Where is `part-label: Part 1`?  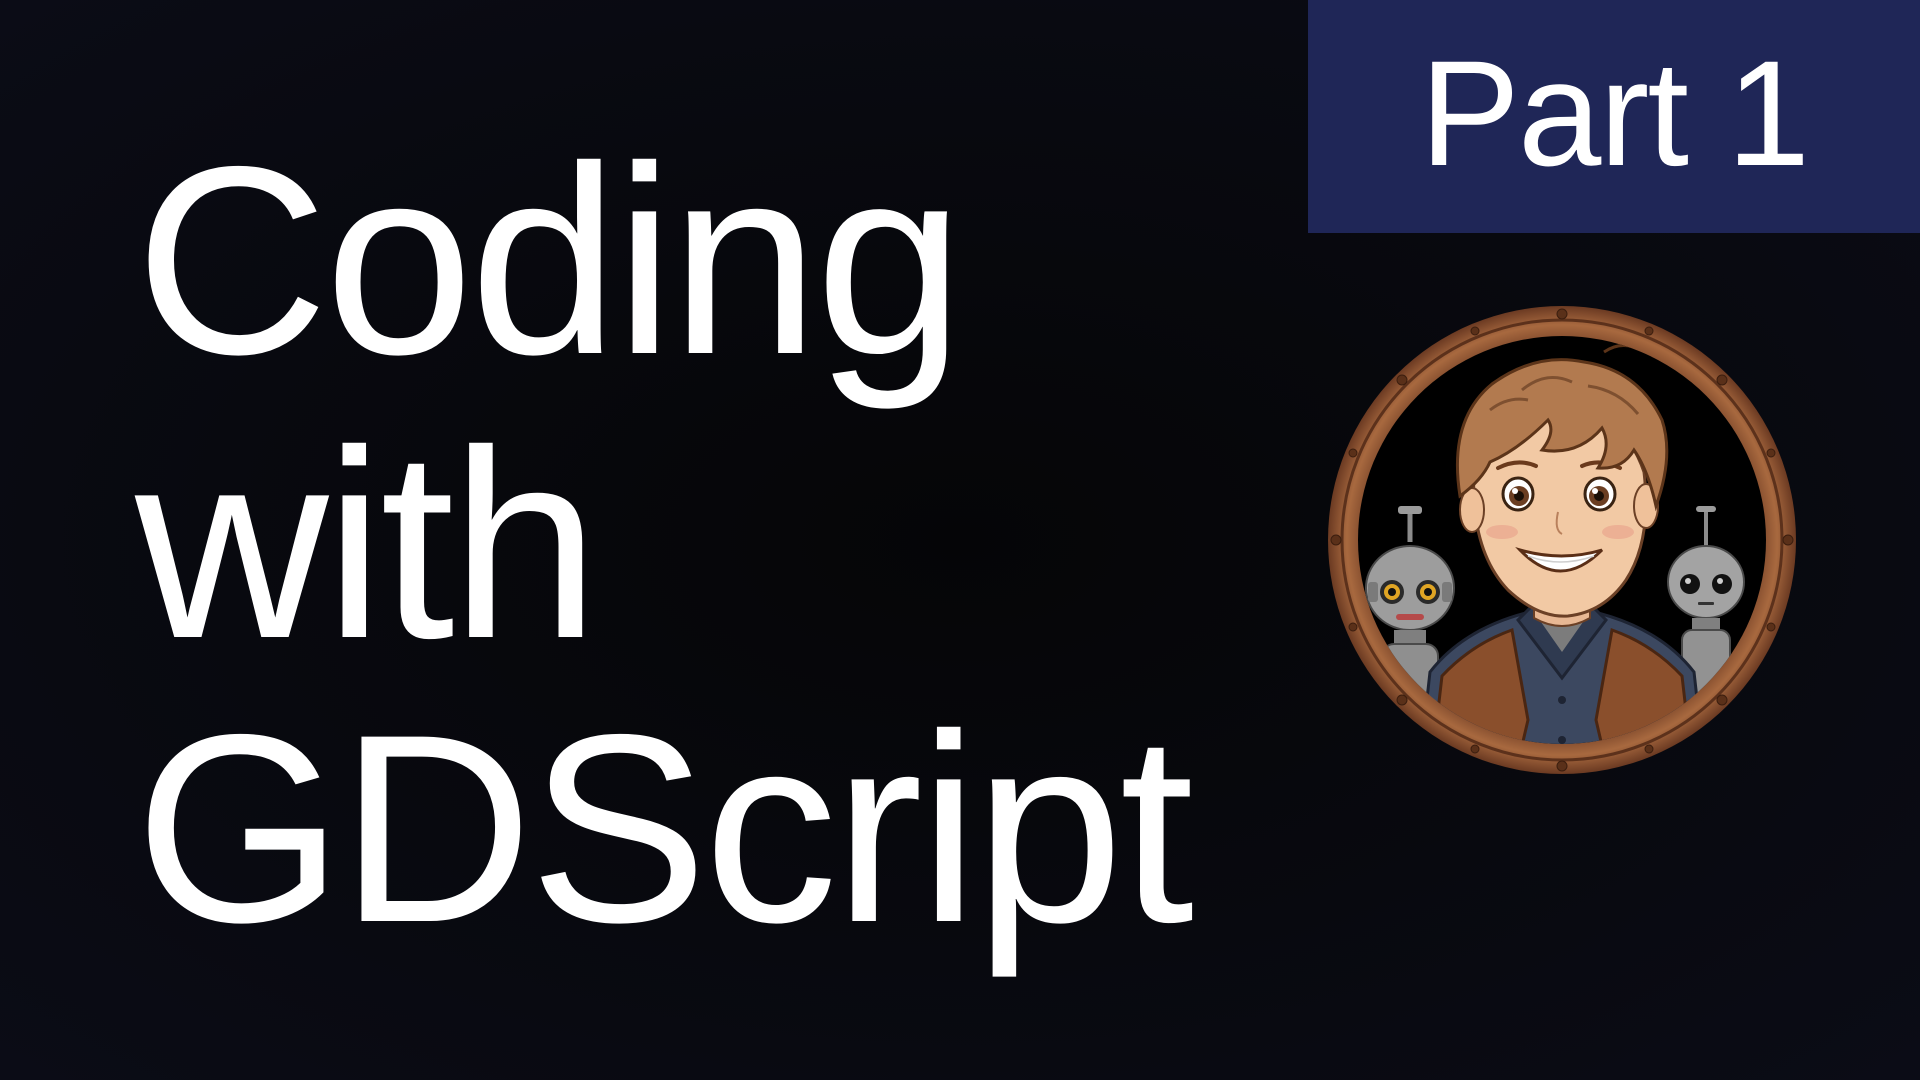
part-label: Part 1 is located at coordinates (1614, 112).